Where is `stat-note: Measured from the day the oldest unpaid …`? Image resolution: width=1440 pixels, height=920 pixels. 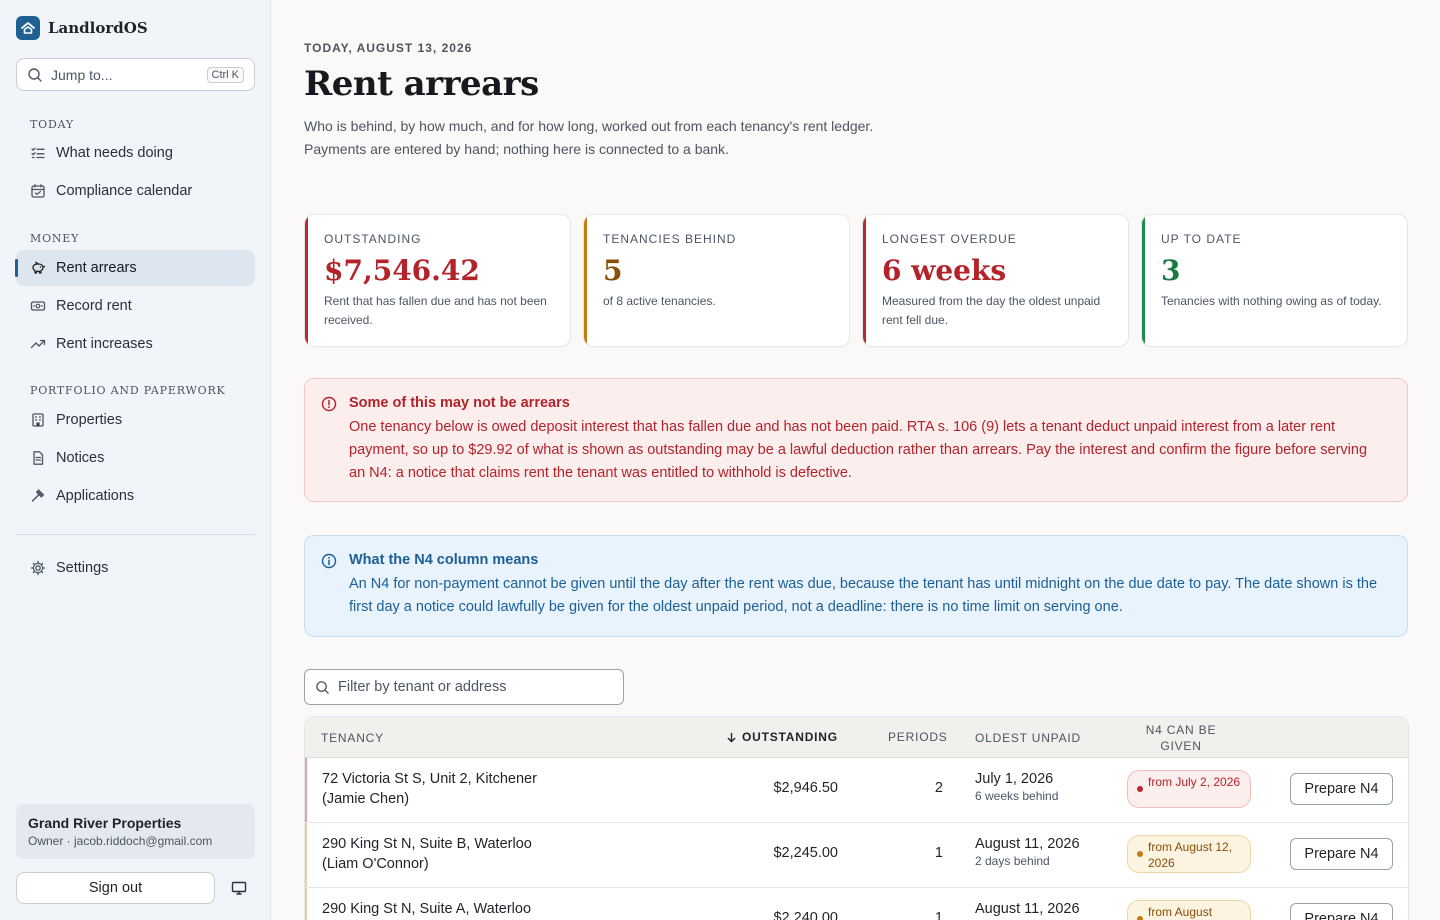
stat-note: Measured from the day the oldest unpaid … is located at coordinates (991, 310).